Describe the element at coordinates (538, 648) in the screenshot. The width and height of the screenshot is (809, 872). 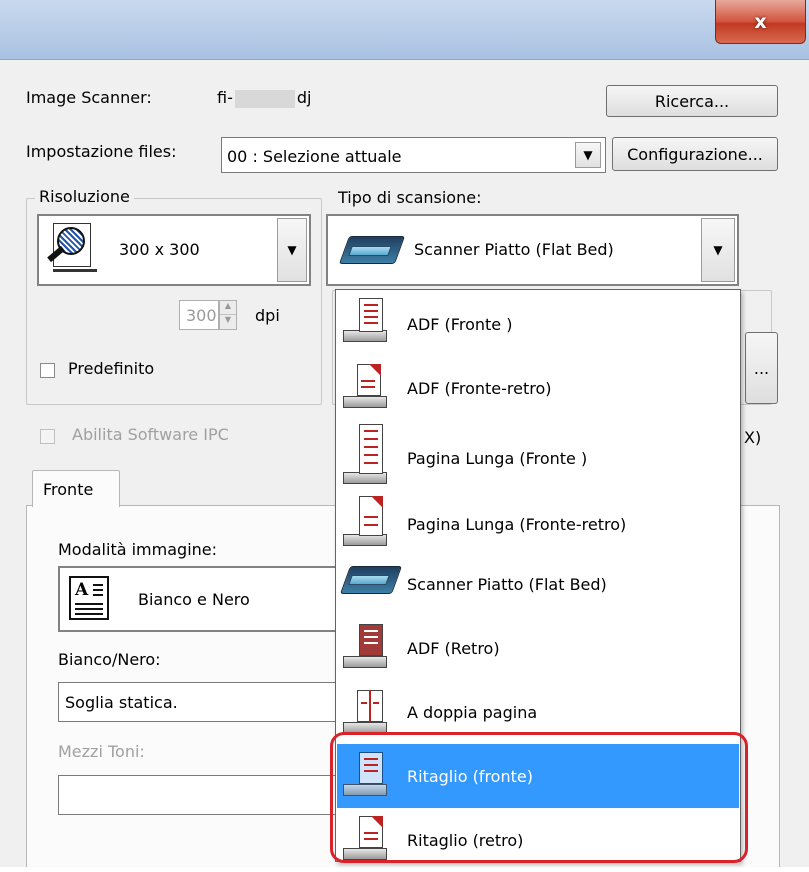
I see `option-adf-back: ADF (Retro)` at that location.